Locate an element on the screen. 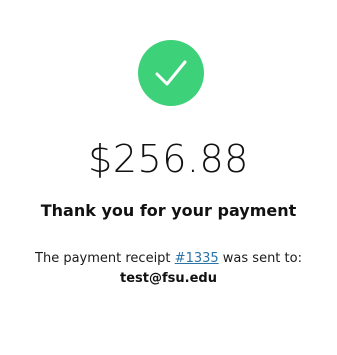 Image resolution: width=337 pixels, height=355 pixels. check-icon is located at coordinates (171, 73).